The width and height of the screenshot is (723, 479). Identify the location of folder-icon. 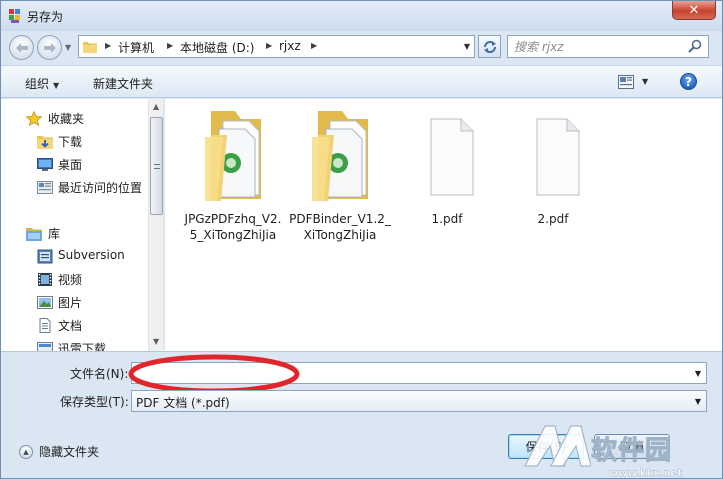
(90, 47).